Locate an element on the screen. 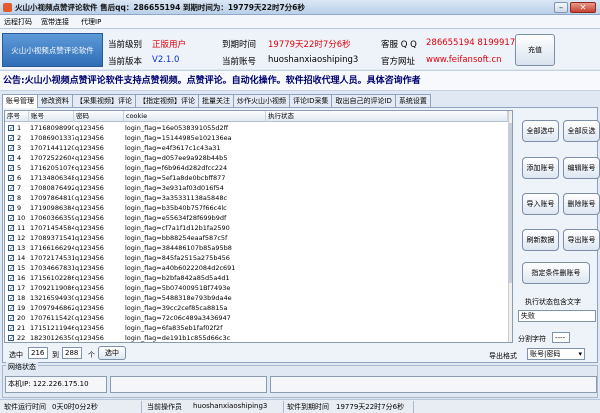 This screenshot has width=600, height=413. recharge-button: 充值 is located at coordinates (535, 50).